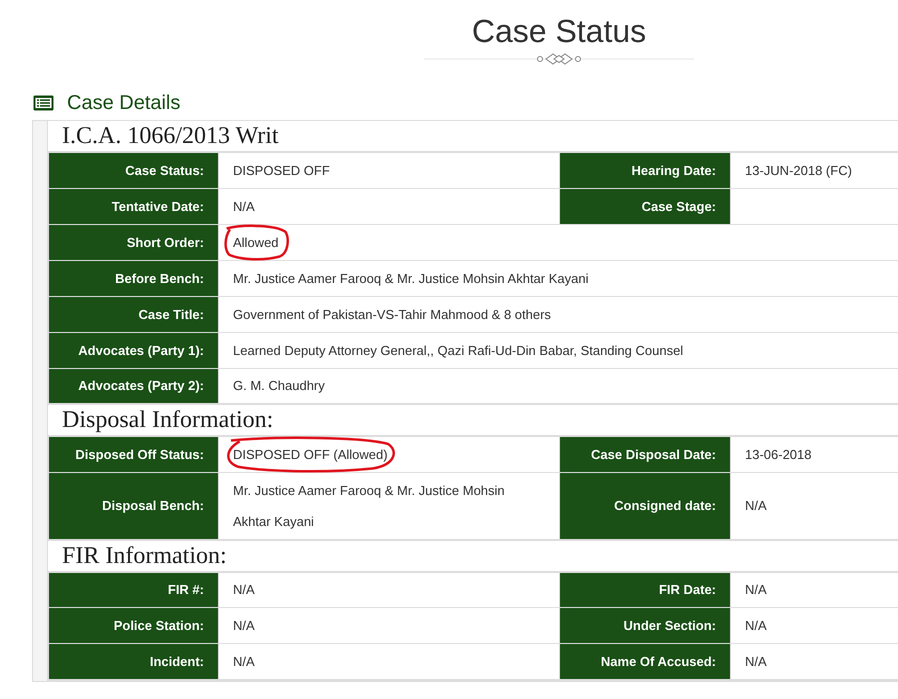  What do you see at coordinates (279, 386) in the screenshot?
I see `field-value: G. M. Chaudhry` at bounding box center [279, 386].